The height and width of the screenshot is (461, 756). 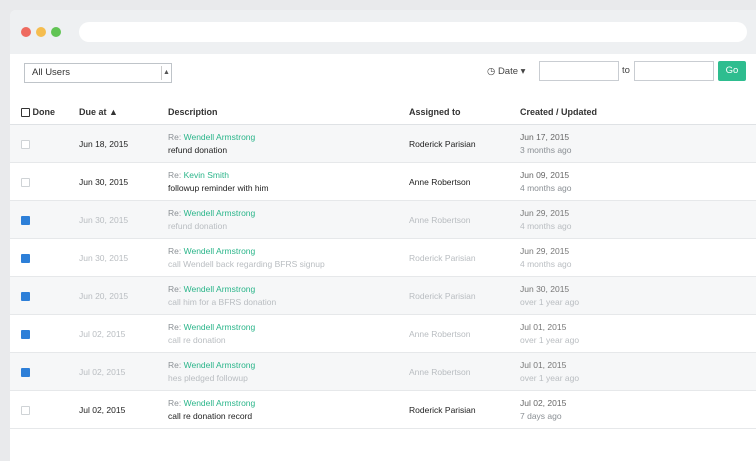 I want to click on header-done: Done, so click(x=44, y=112).